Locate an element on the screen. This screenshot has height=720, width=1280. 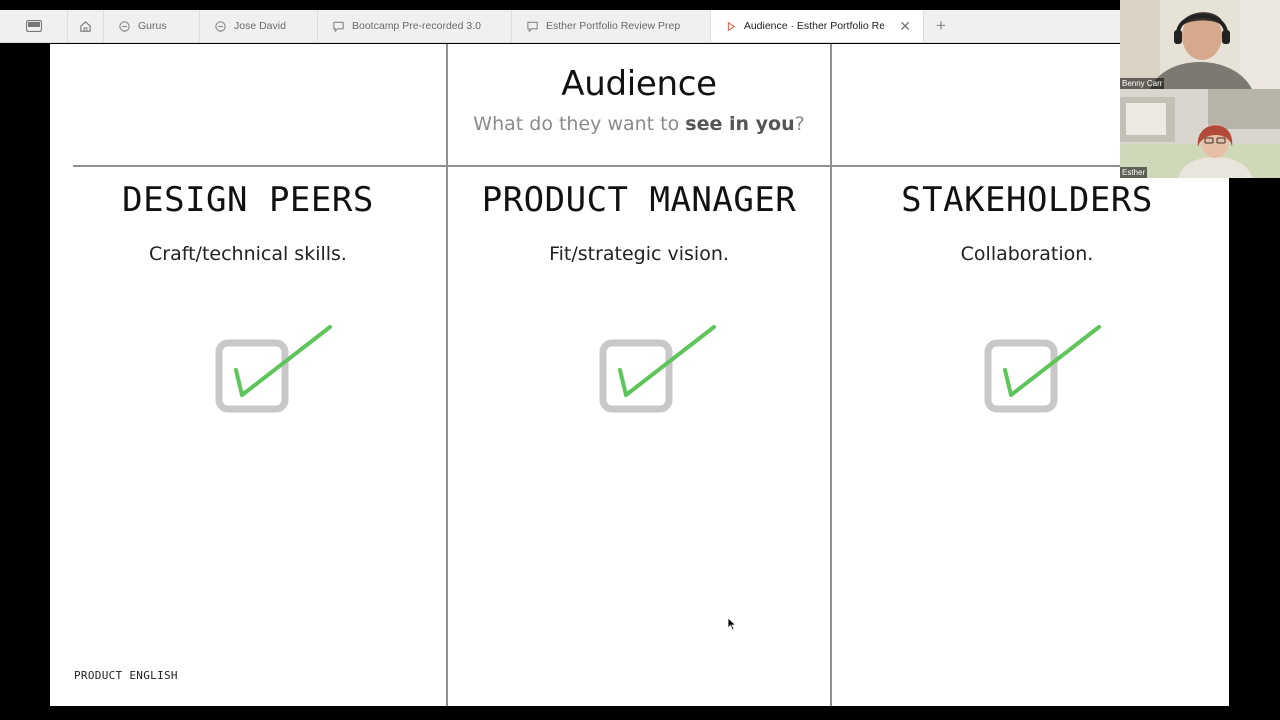
tab-gurus: Gurus is located at coordinates (152, 26).